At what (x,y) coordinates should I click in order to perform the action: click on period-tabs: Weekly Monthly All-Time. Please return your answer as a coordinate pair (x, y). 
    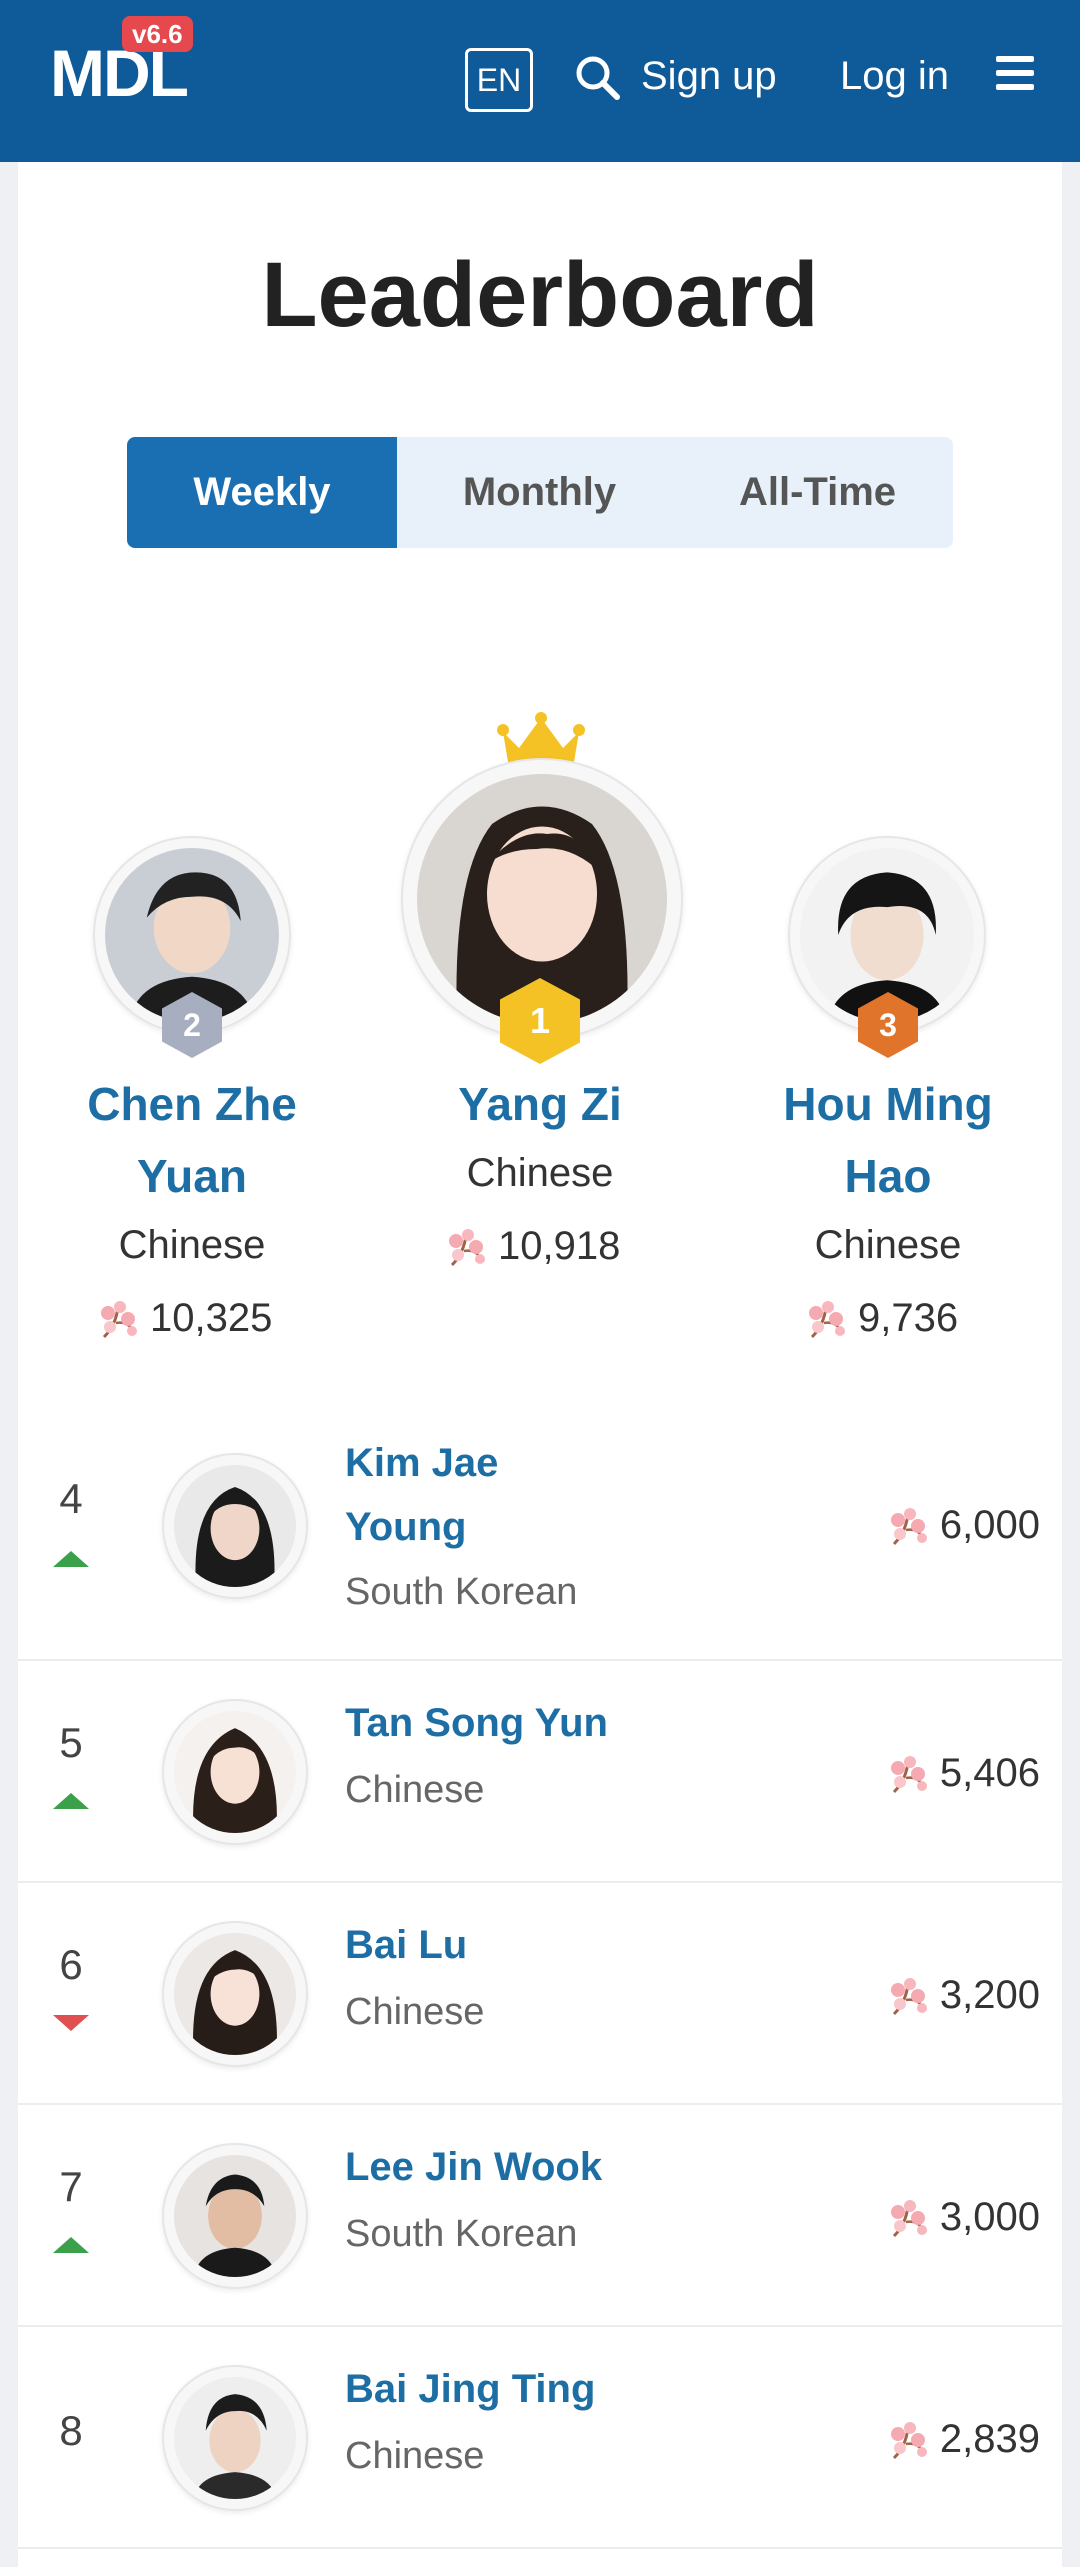
    Looking at the image, I should click on (540, 492).